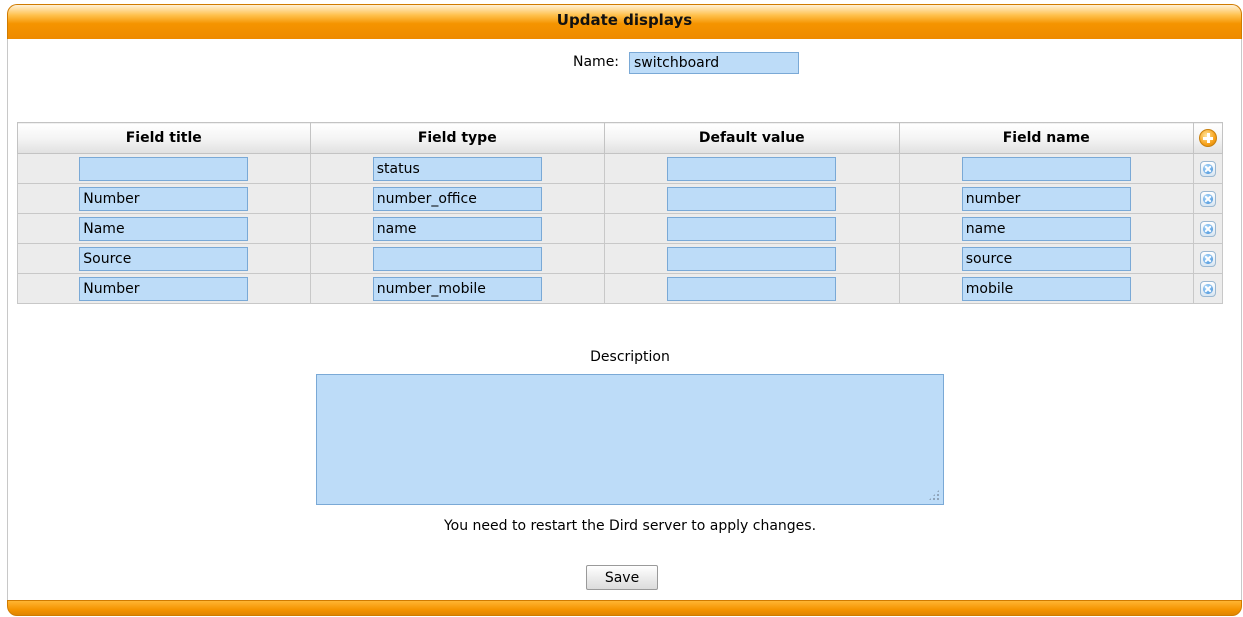 Image resolution: width=1243 pixels, height=617 pixels. I want to click on add-column-cell, so click(1208, 138).